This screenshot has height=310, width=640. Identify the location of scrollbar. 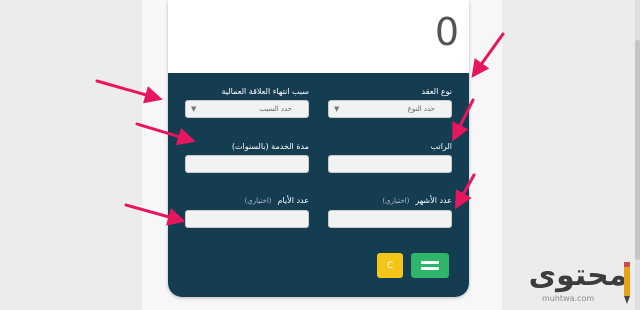
(637, 155).